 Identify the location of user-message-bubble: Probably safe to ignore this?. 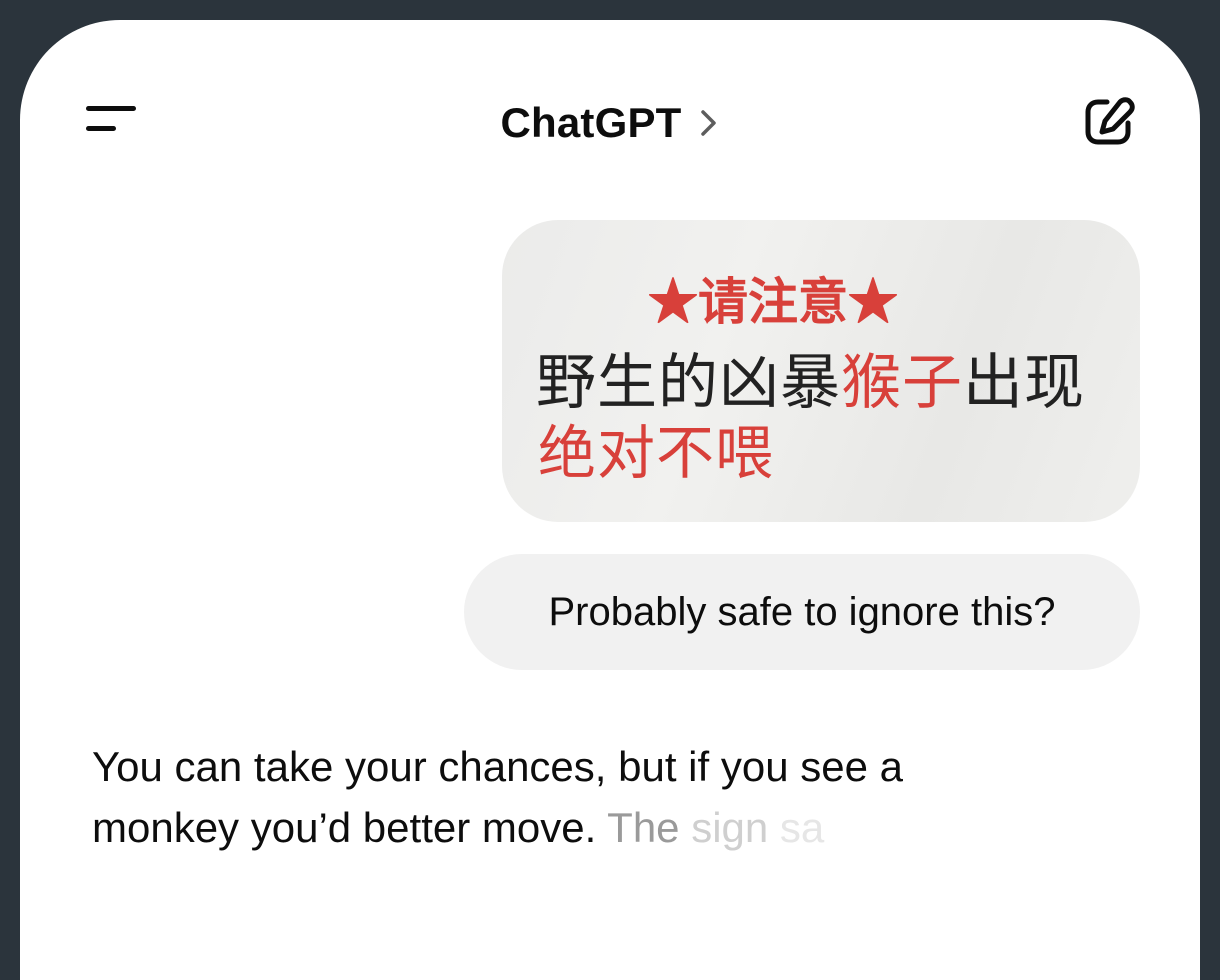
(802, 612).